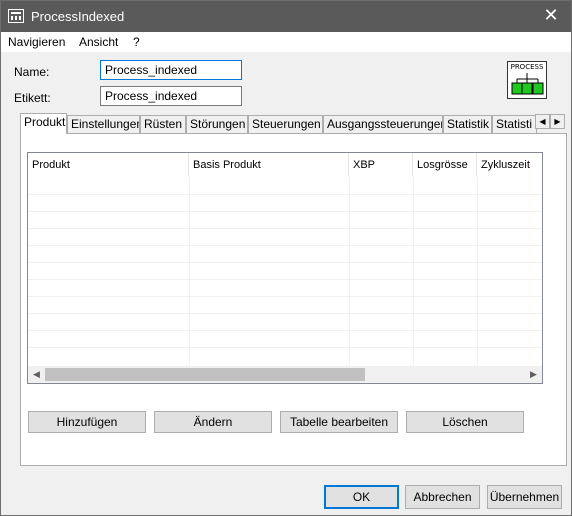 Image resolution: width=572 pixels, height=516 pixels. I want to click on edit-button: Ändern, so click(213, 422).